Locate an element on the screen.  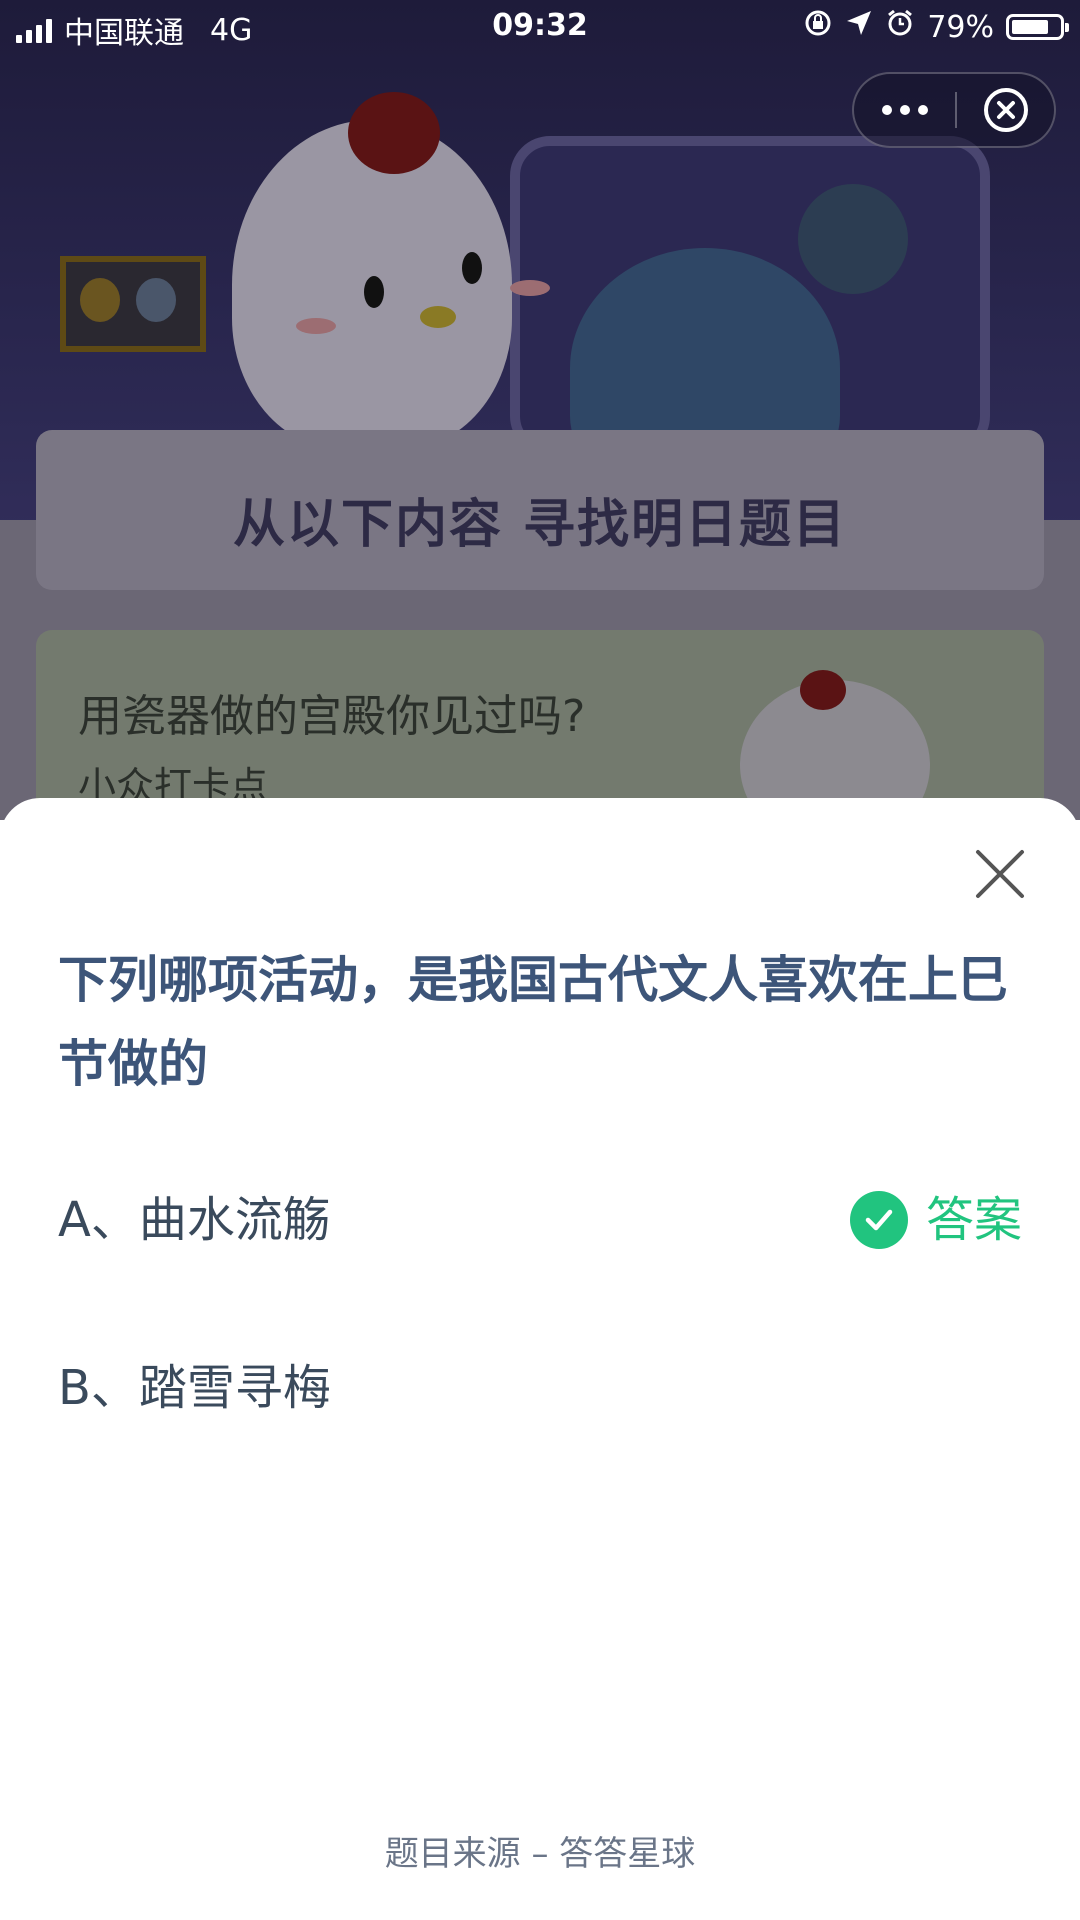
miniprogram-capsule is located at coordinates (954, 110).